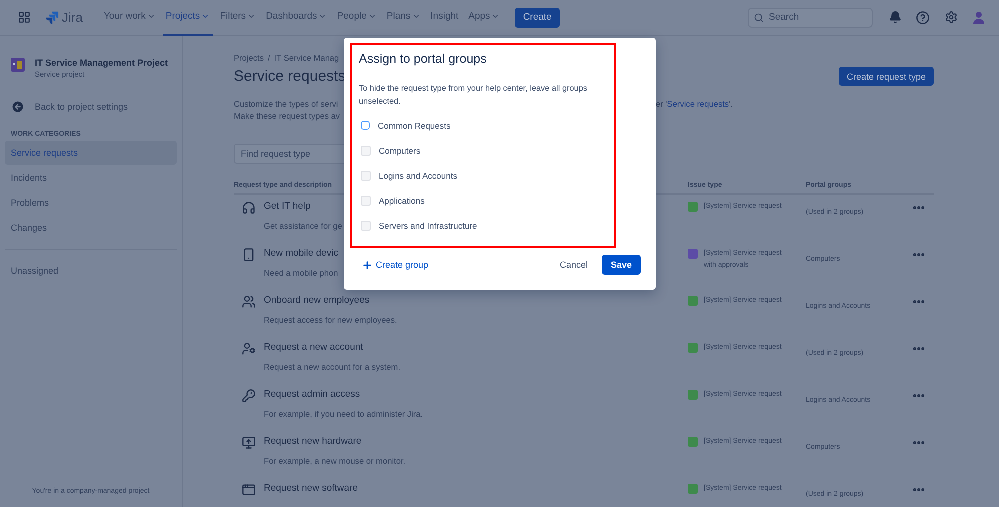 This screenshot has width=999, height=507. What do you see at coordinates (400, 151) in the screenshot?
I see `checkbox-label: Computers` at bounding box center [400, 151].